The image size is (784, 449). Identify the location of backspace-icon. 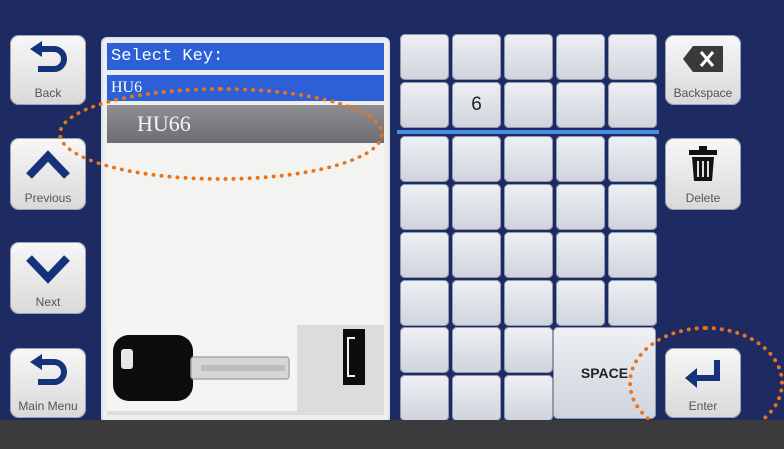
(703, 59).